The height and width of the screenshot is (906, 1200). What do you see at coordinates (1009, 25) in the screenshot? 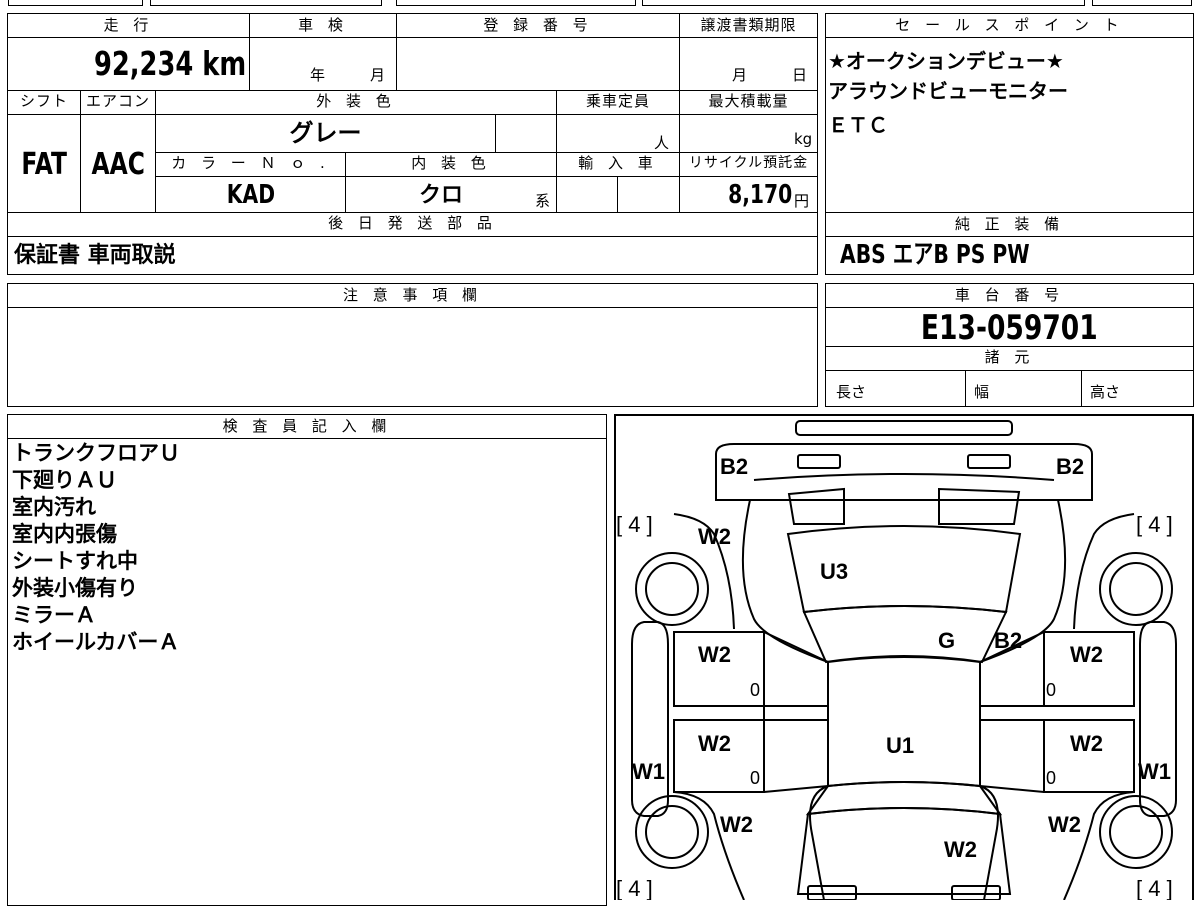
I see `sales-points-label: セ ー ル ス ポ イ ン ト` at bounding box center [1009, 25].